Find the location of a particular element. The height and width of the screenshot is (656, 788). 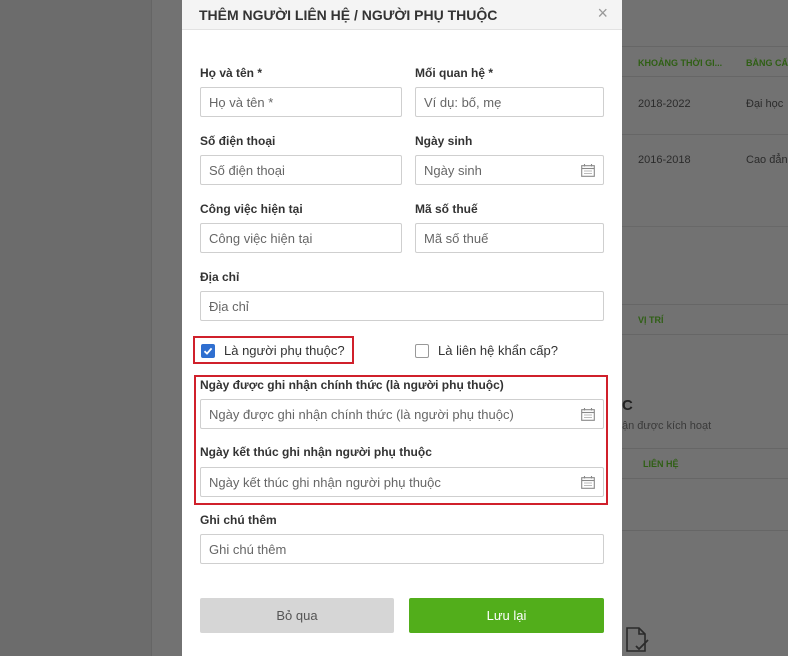

dependent-checkbox: Là người phụ thuộc? is located at coordinates (273, 350).